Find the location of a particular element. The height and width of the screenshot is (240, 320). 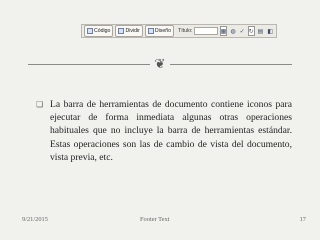

design-view-label: Diseño is located at coordinates (163, 31).